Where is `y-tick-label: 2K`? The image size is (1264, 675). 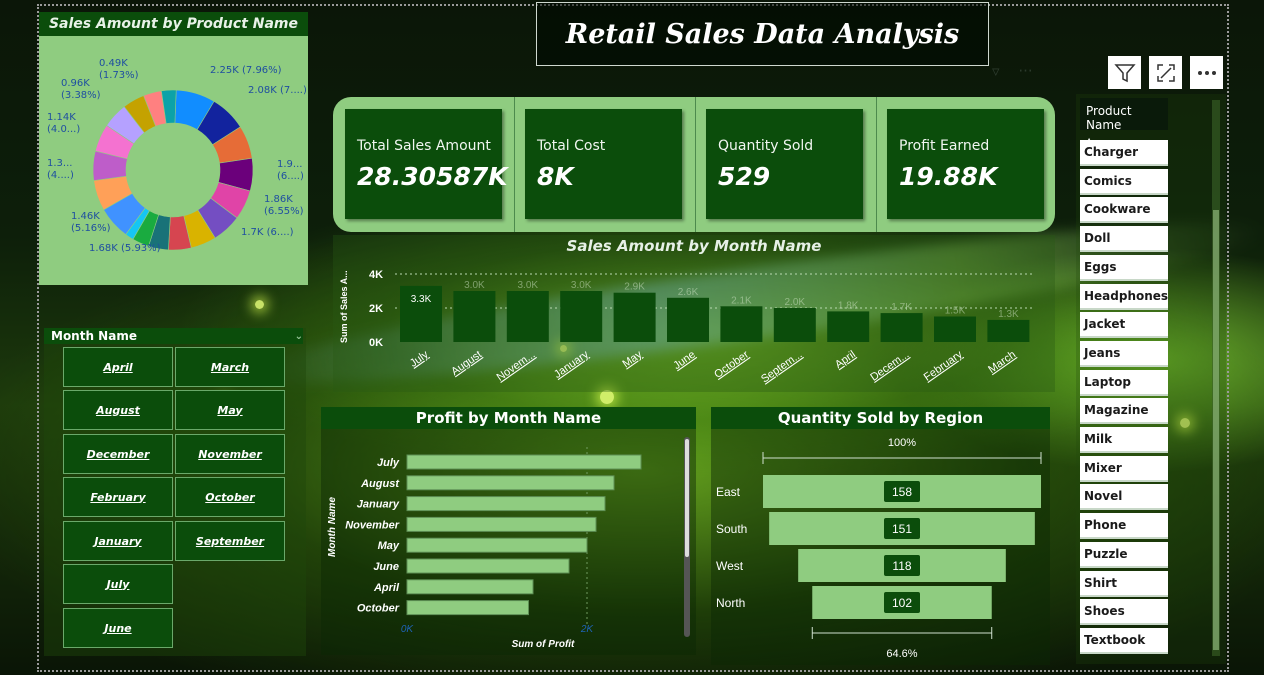 y-tick-label: 2K is located at coordinates (376, 309).